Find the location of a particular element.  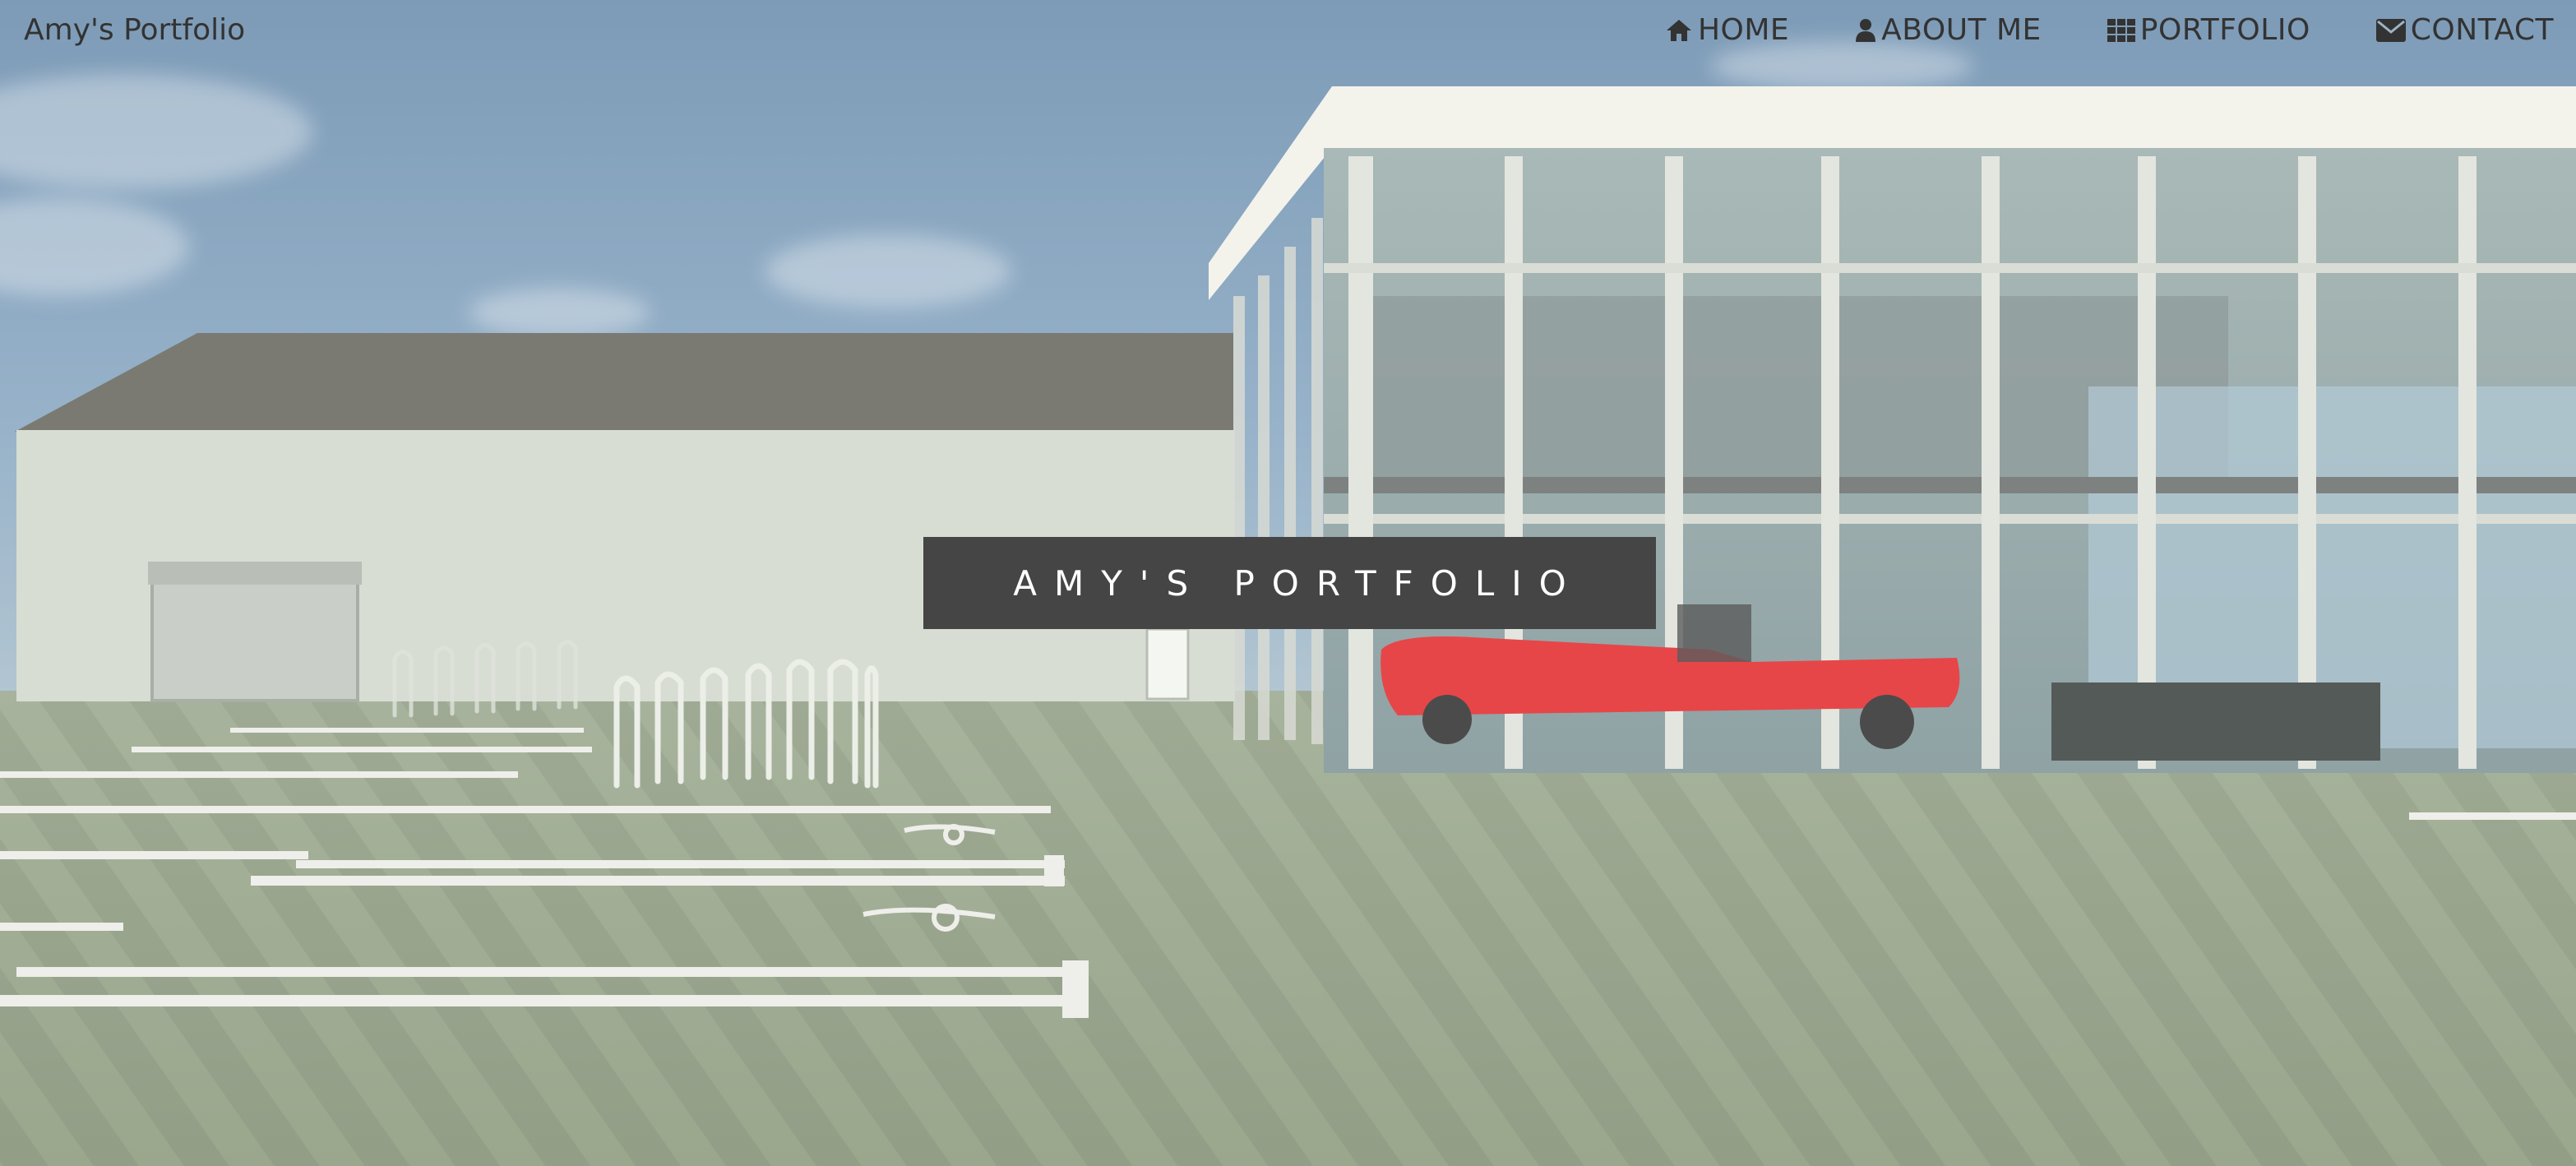

nav-contact-link: CONTACT is located at coordinates (2464, 30).